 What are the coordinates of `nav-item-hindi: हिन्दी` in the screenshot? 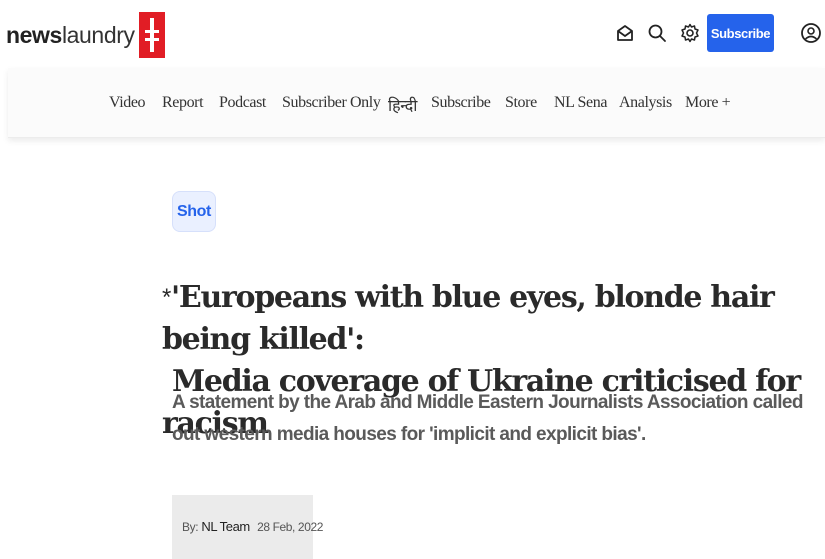 It's located at (402, 105).